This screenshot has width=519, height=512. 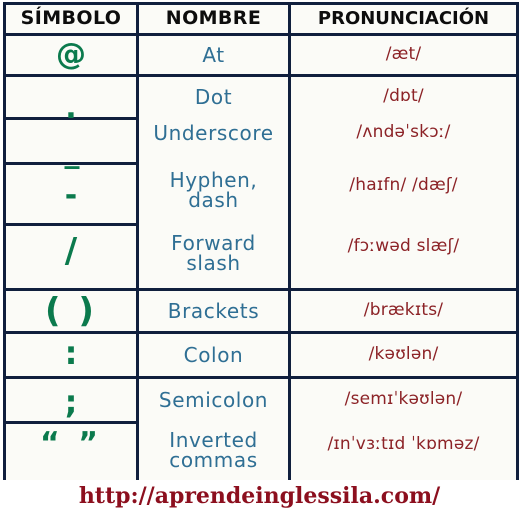 I want to click on symbol-cell: ;, so click(x=71, y=400).